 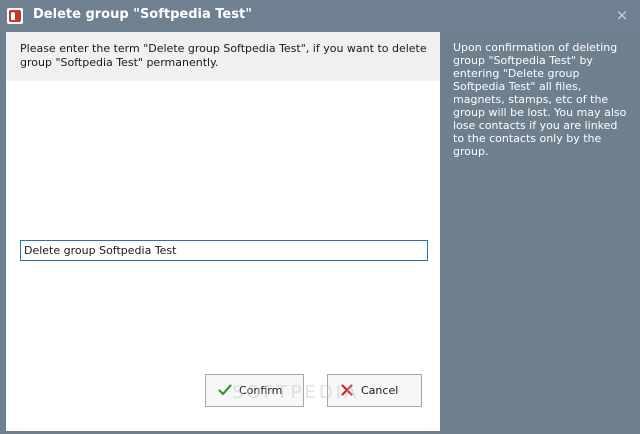 I want to click on confirm-button: Confirm, so click(x=254, y=390).